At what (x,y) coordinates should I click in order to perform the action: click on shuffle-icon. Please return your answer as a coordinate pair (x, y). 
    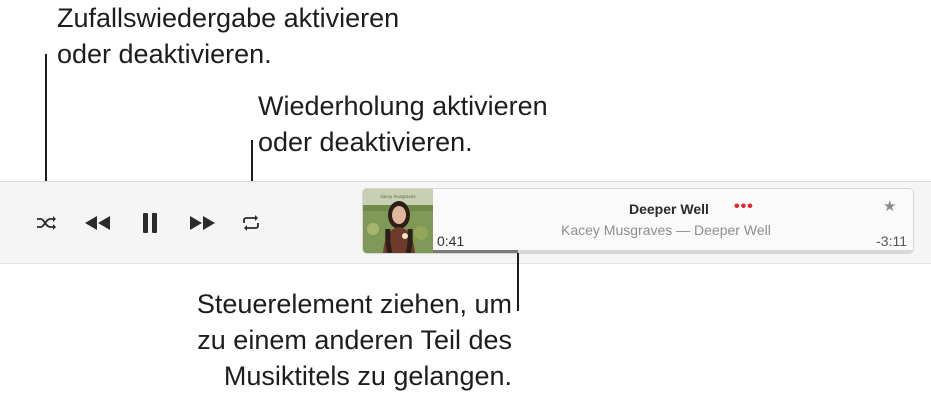
    Looking at the image, I should click on (46, 223).